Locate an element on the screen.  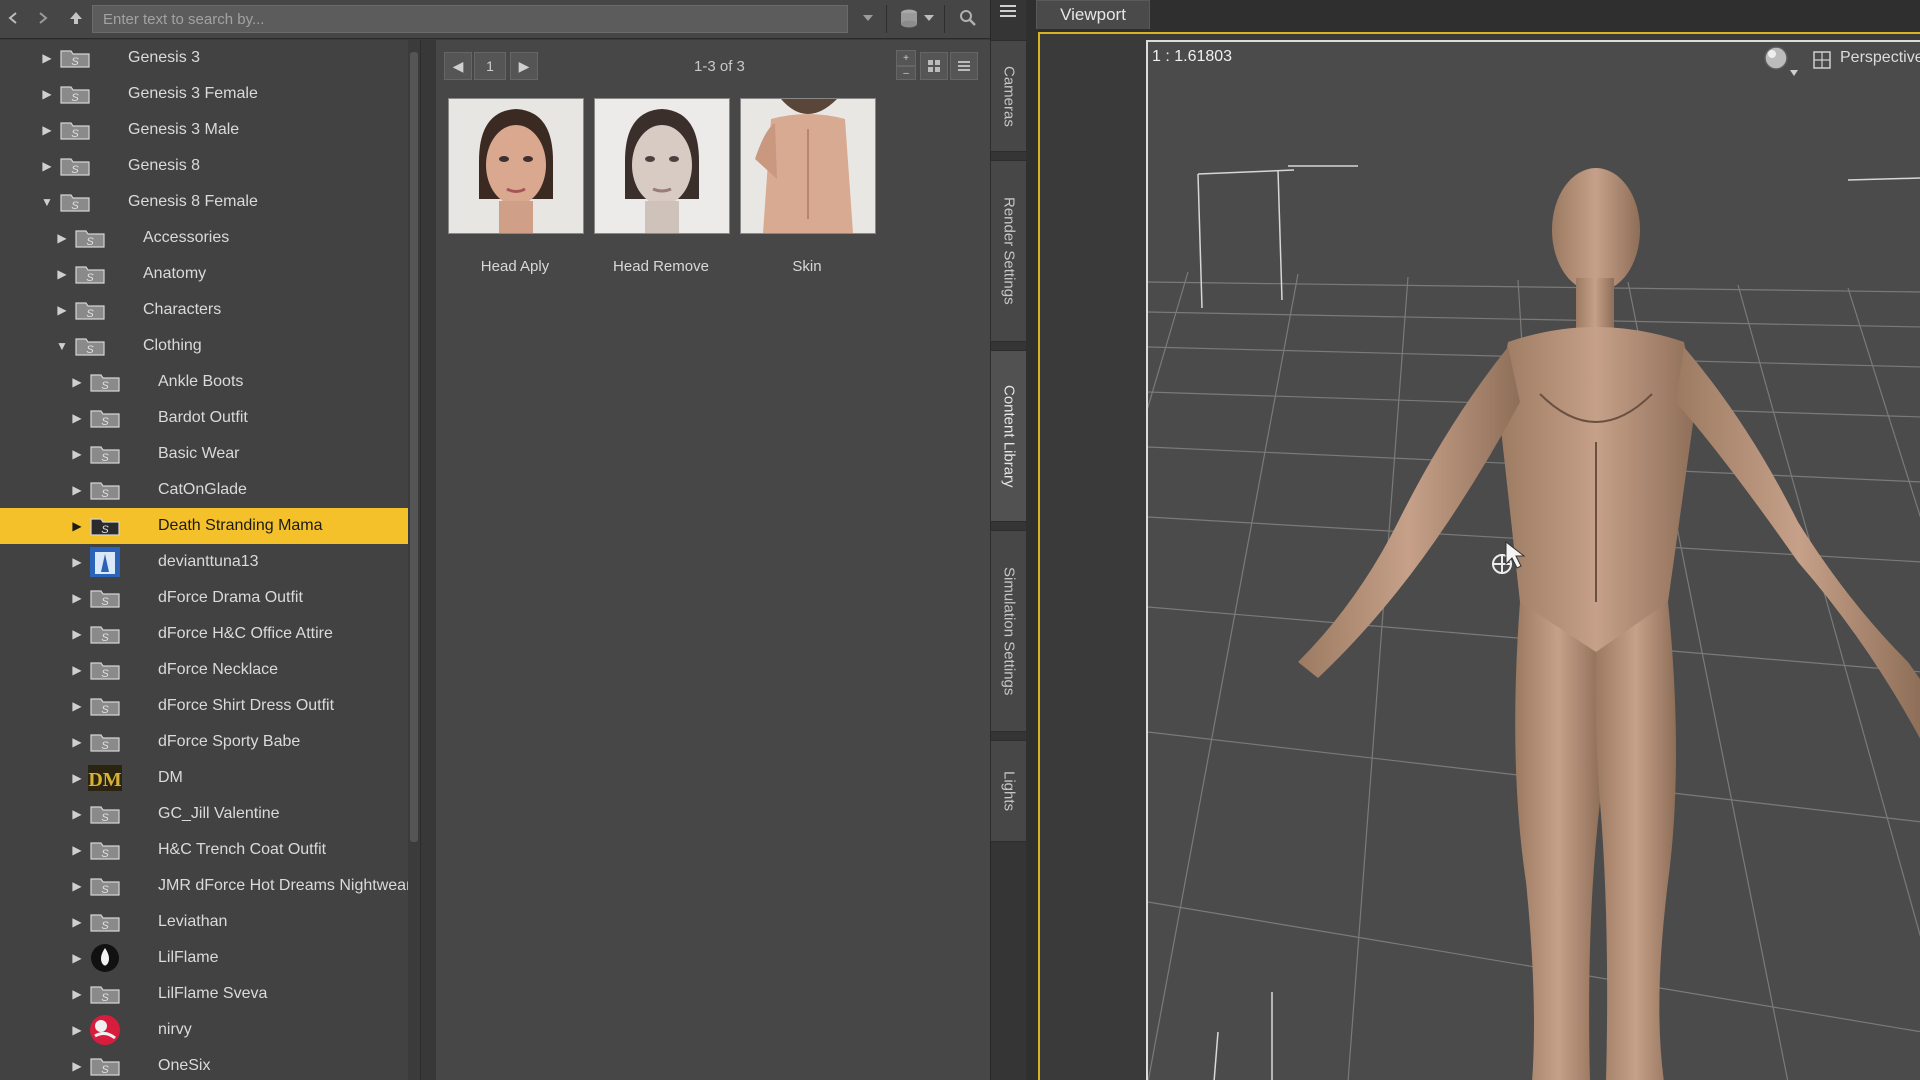
chevron-down-icon is located at coordinates (868, 18).